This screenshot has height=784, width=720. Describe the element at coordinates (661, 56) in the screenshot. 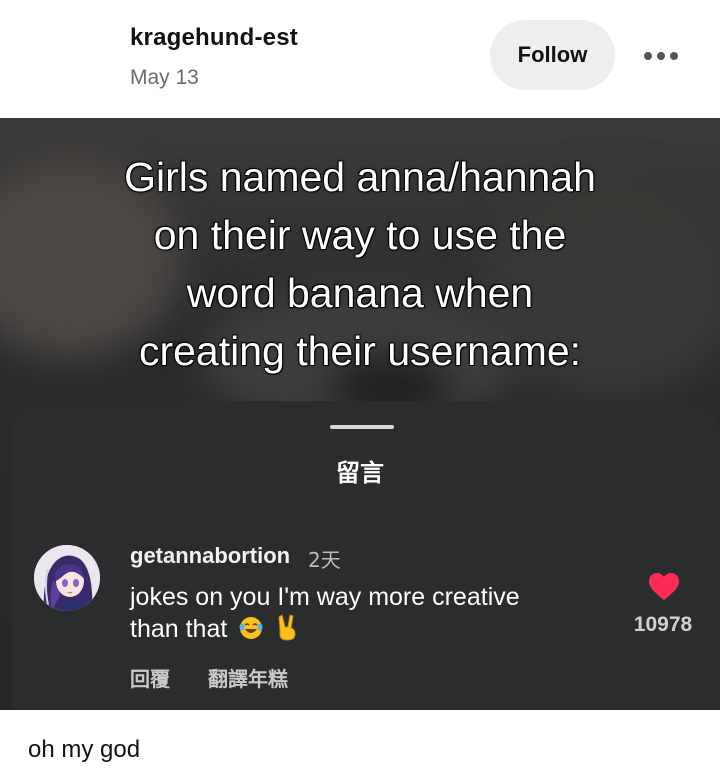

I see `more-options-icon` at that location.